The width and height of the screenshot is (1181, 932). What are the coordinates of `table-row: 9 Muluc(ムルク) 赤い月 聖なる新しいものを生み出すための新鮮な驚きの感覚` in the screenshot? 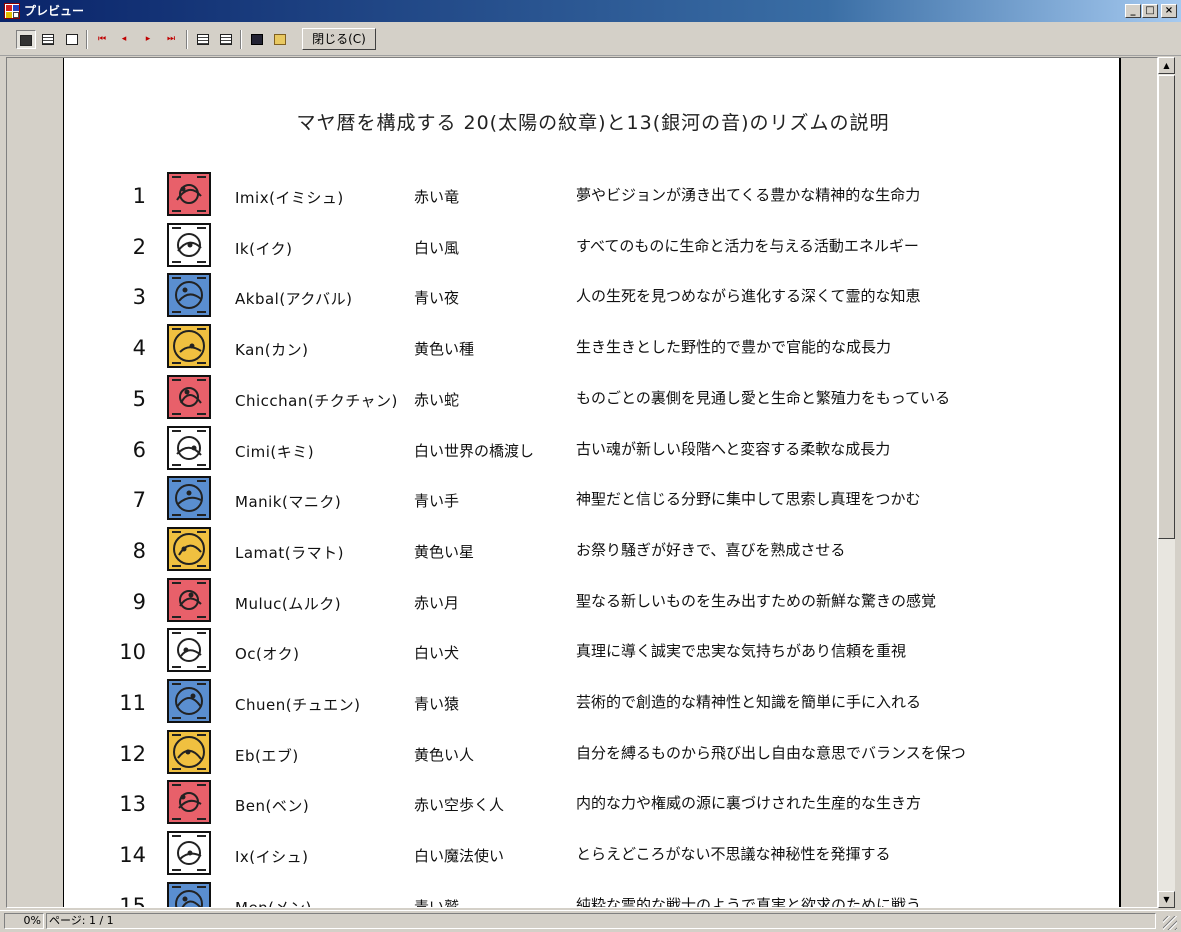 It's located at (591, 601).